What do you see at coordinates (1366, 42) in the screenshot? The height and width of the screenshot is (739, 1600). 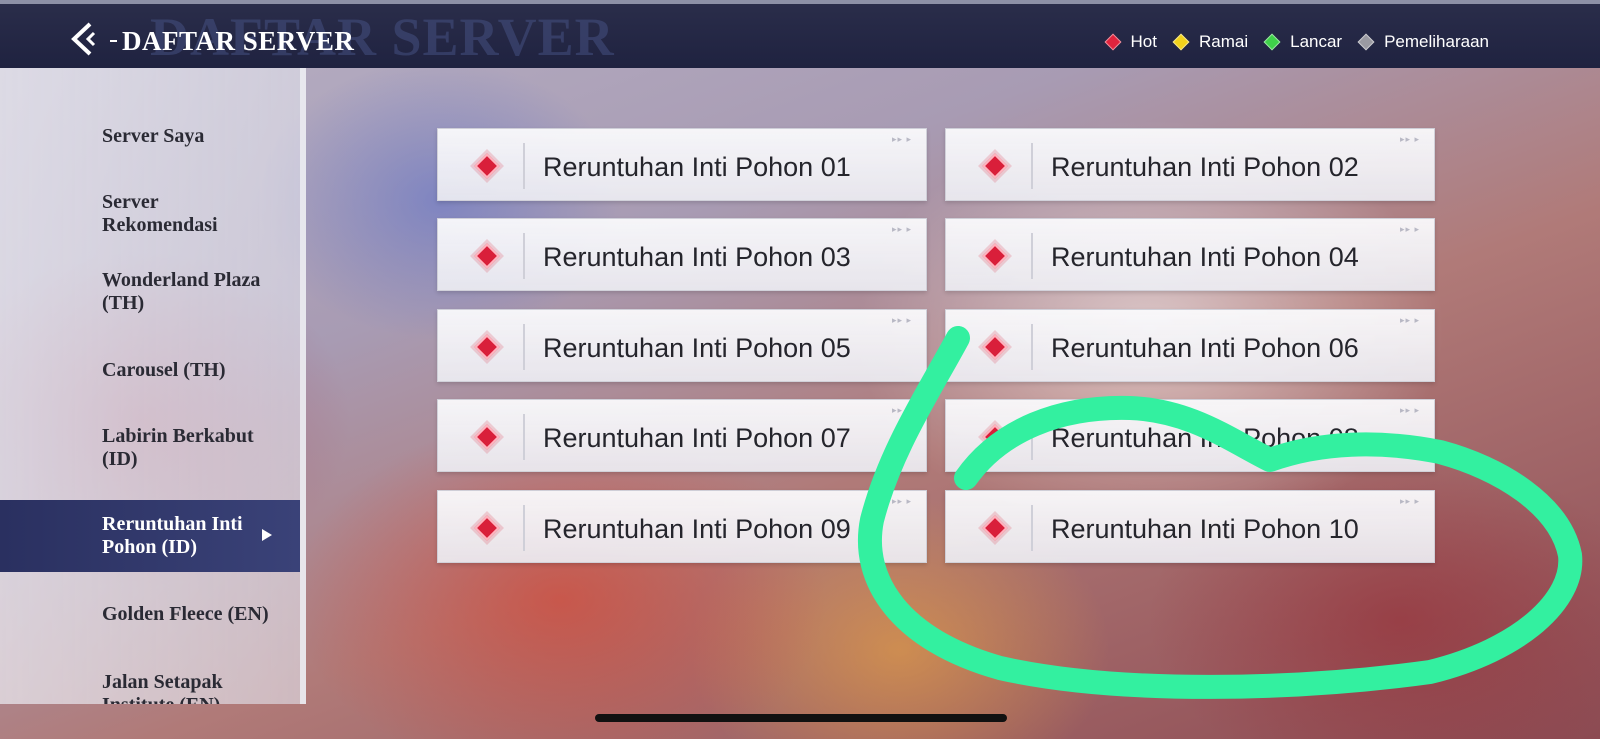 I see `maintenance-status-icon` at bounding box center [1366, 42].